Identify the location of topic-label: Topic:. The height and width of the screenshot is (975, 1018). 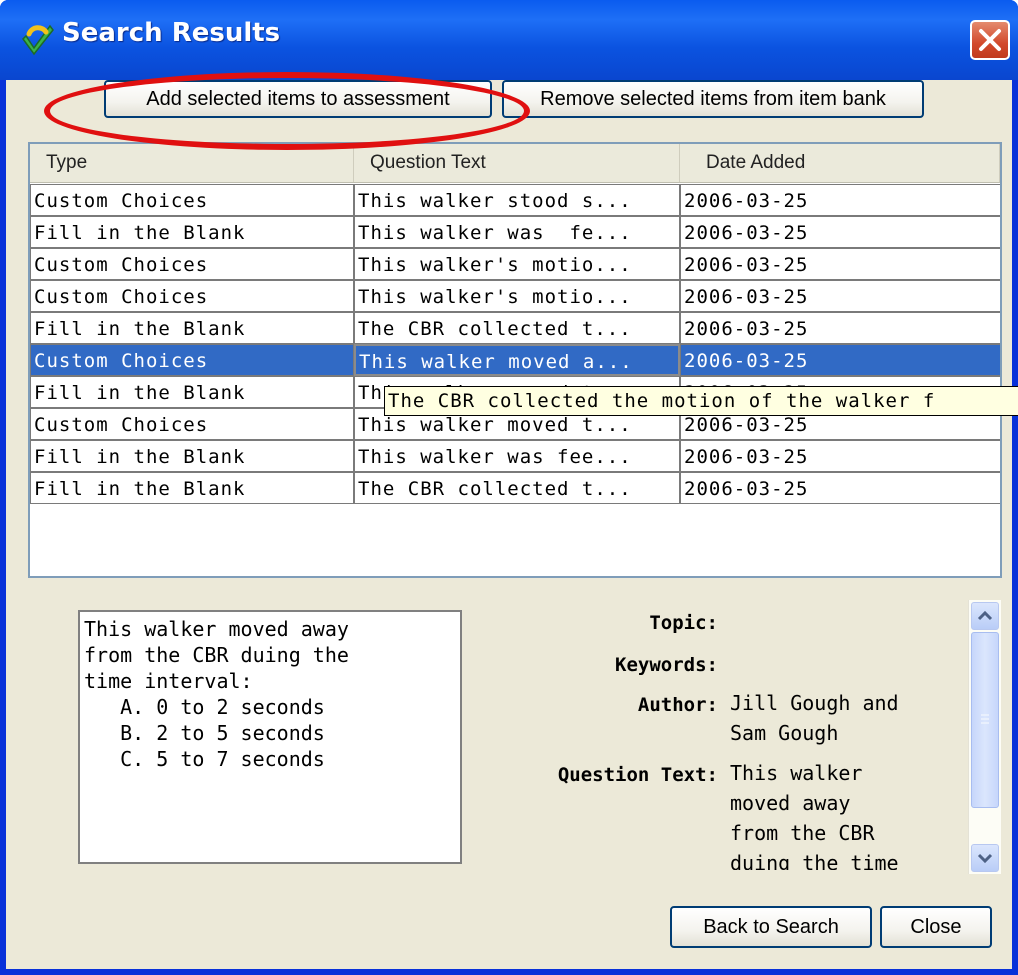
(683, 623).